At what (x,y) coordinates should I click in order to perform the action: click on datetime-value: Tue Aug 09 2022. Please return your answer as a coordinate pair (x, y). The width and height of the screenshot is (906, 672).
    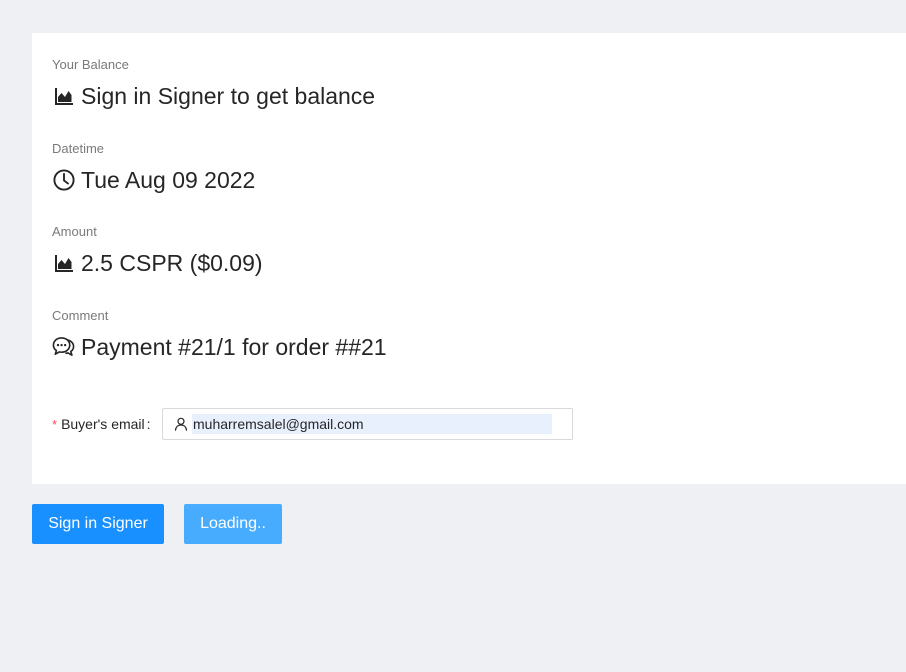
    Looking at the image, I should click on (168, 180).